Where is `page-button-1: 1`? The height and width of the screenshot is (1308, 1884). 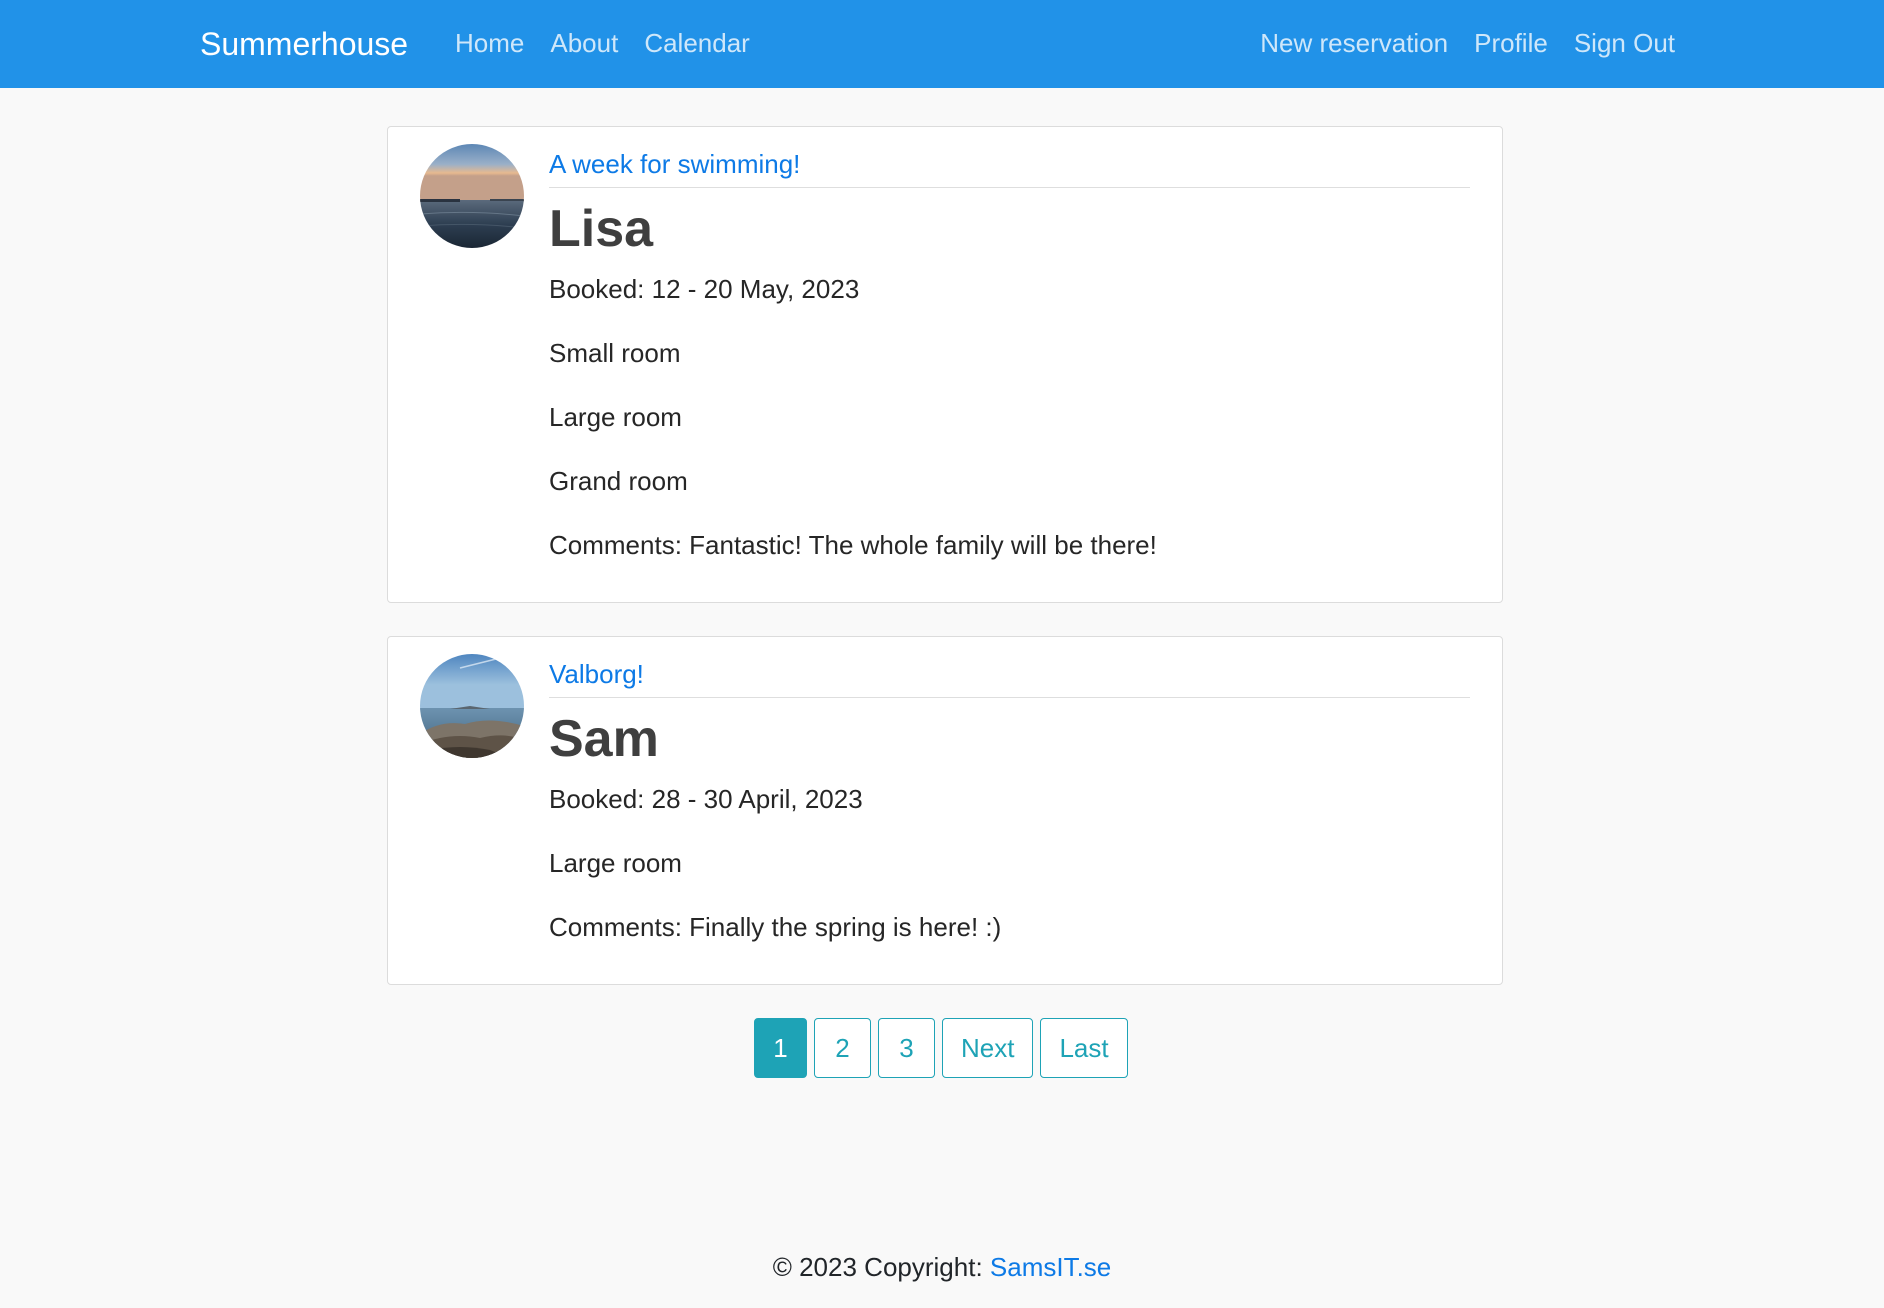 page-button-1: 1 is located at coordinates (780, 1048).